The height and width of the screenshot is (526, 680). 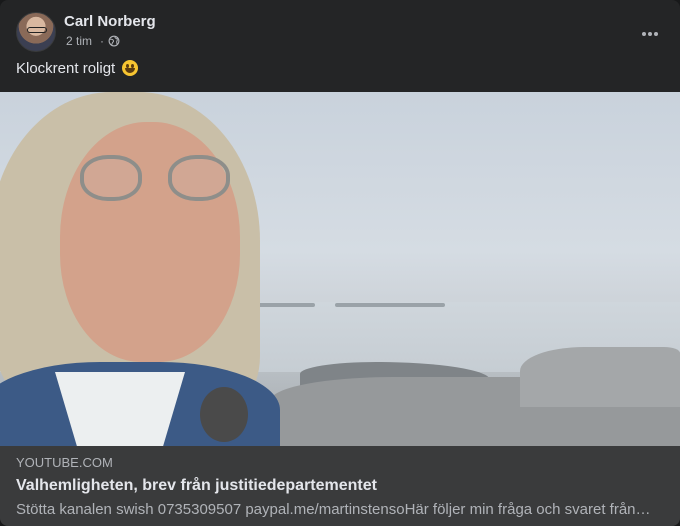 What do you see at coordinates (340, 33) in the screenshot?
I see `post-header: Carl Norberg 2 tim ·` at bounding box center [340, 33].